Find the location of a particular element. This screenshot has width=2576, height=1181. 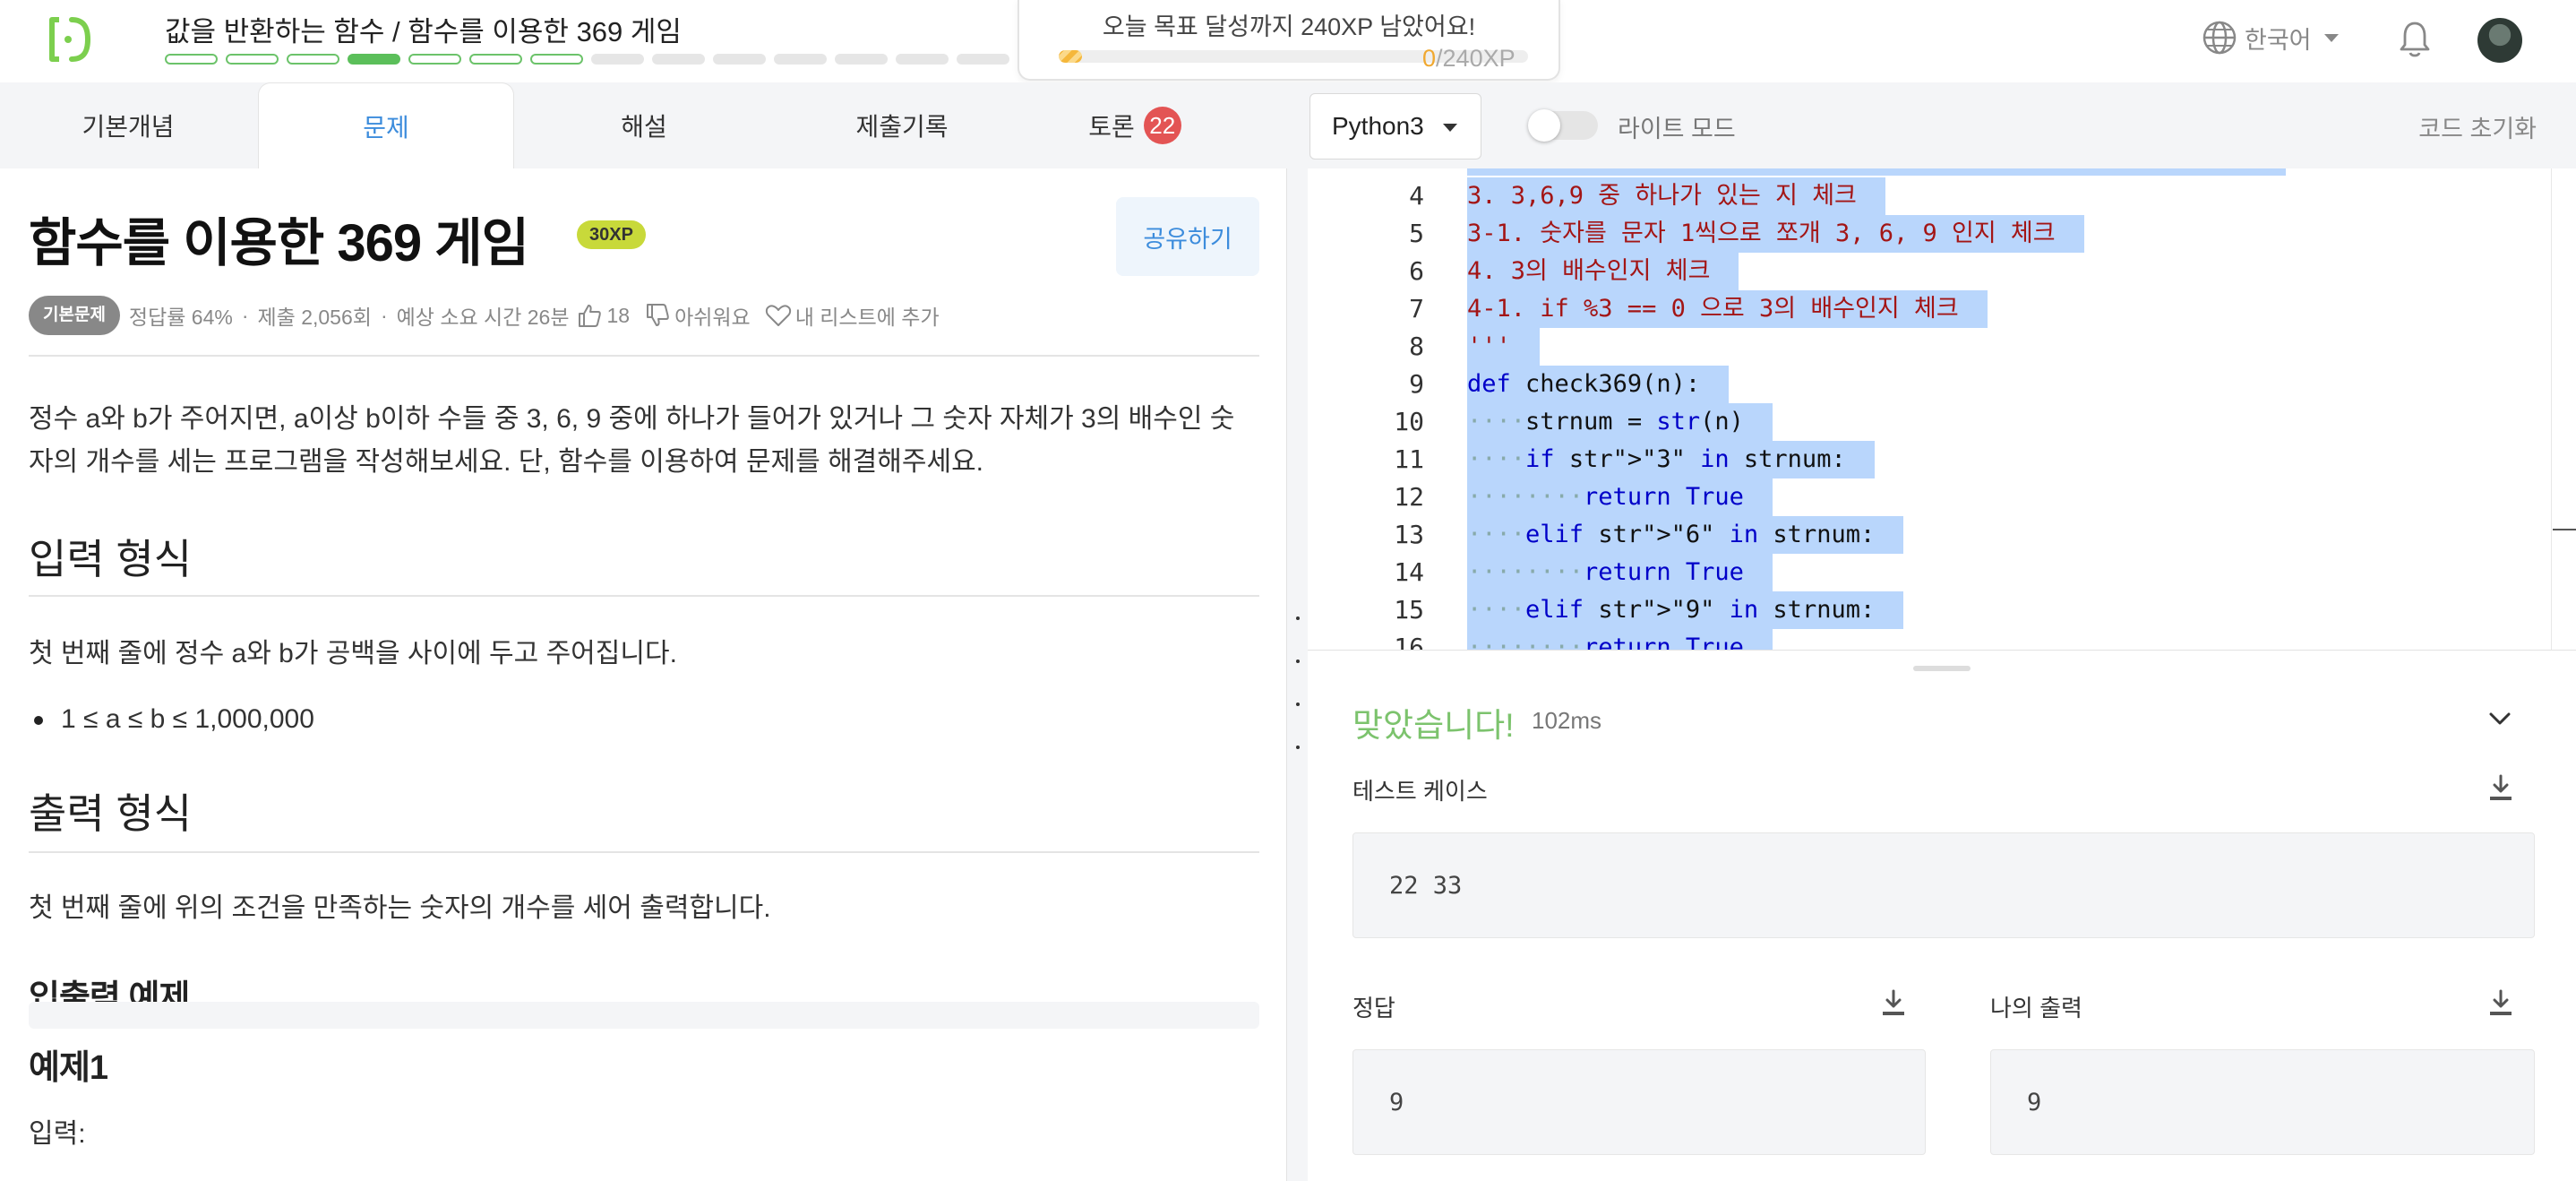

tab-label: 기본개념 is located at coordinates (128, 127).